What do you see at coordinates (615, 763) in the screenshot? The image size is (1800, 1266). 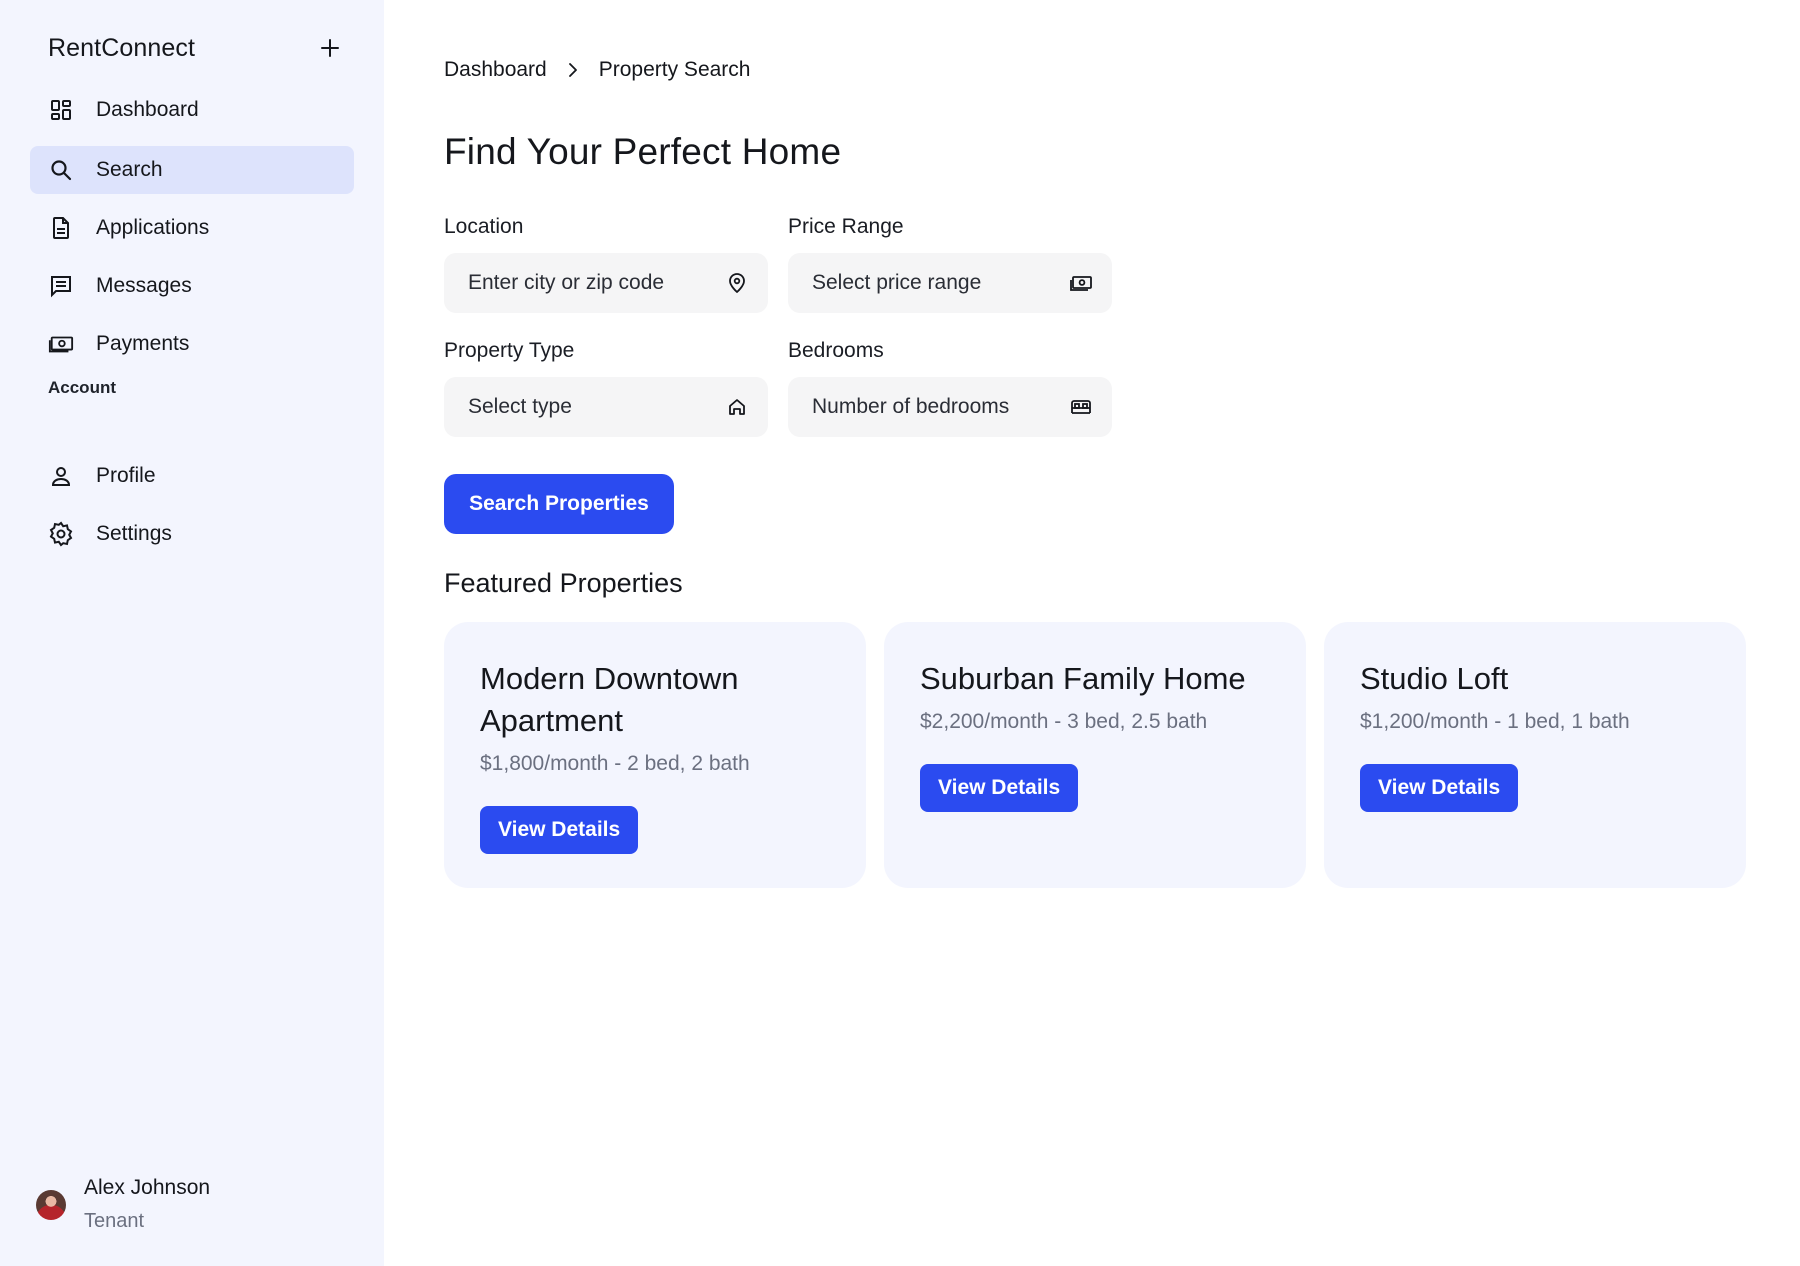 I see `property-meta: $1,800/month - 2 bed, 2 bath` at bounding box center [615, 763].